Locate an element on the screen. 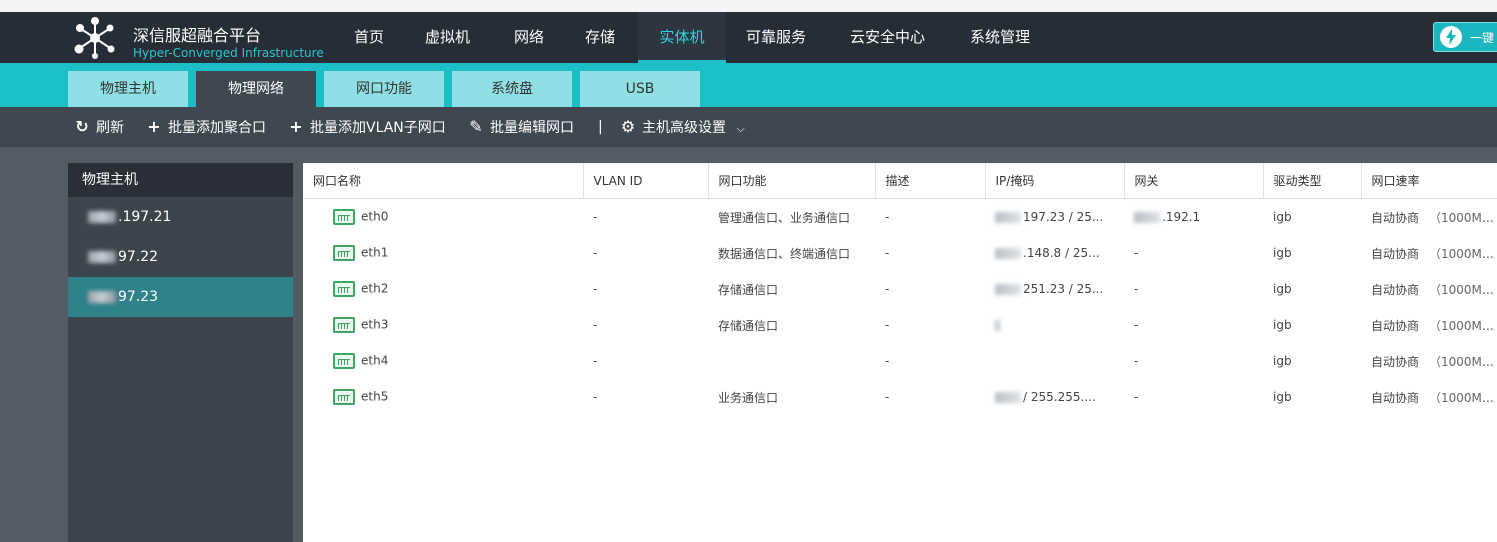 The height and width of the screenshot is (542, 1497). column-header-ip-mask: IP/掩码 is located at coordinates (1055, 181).